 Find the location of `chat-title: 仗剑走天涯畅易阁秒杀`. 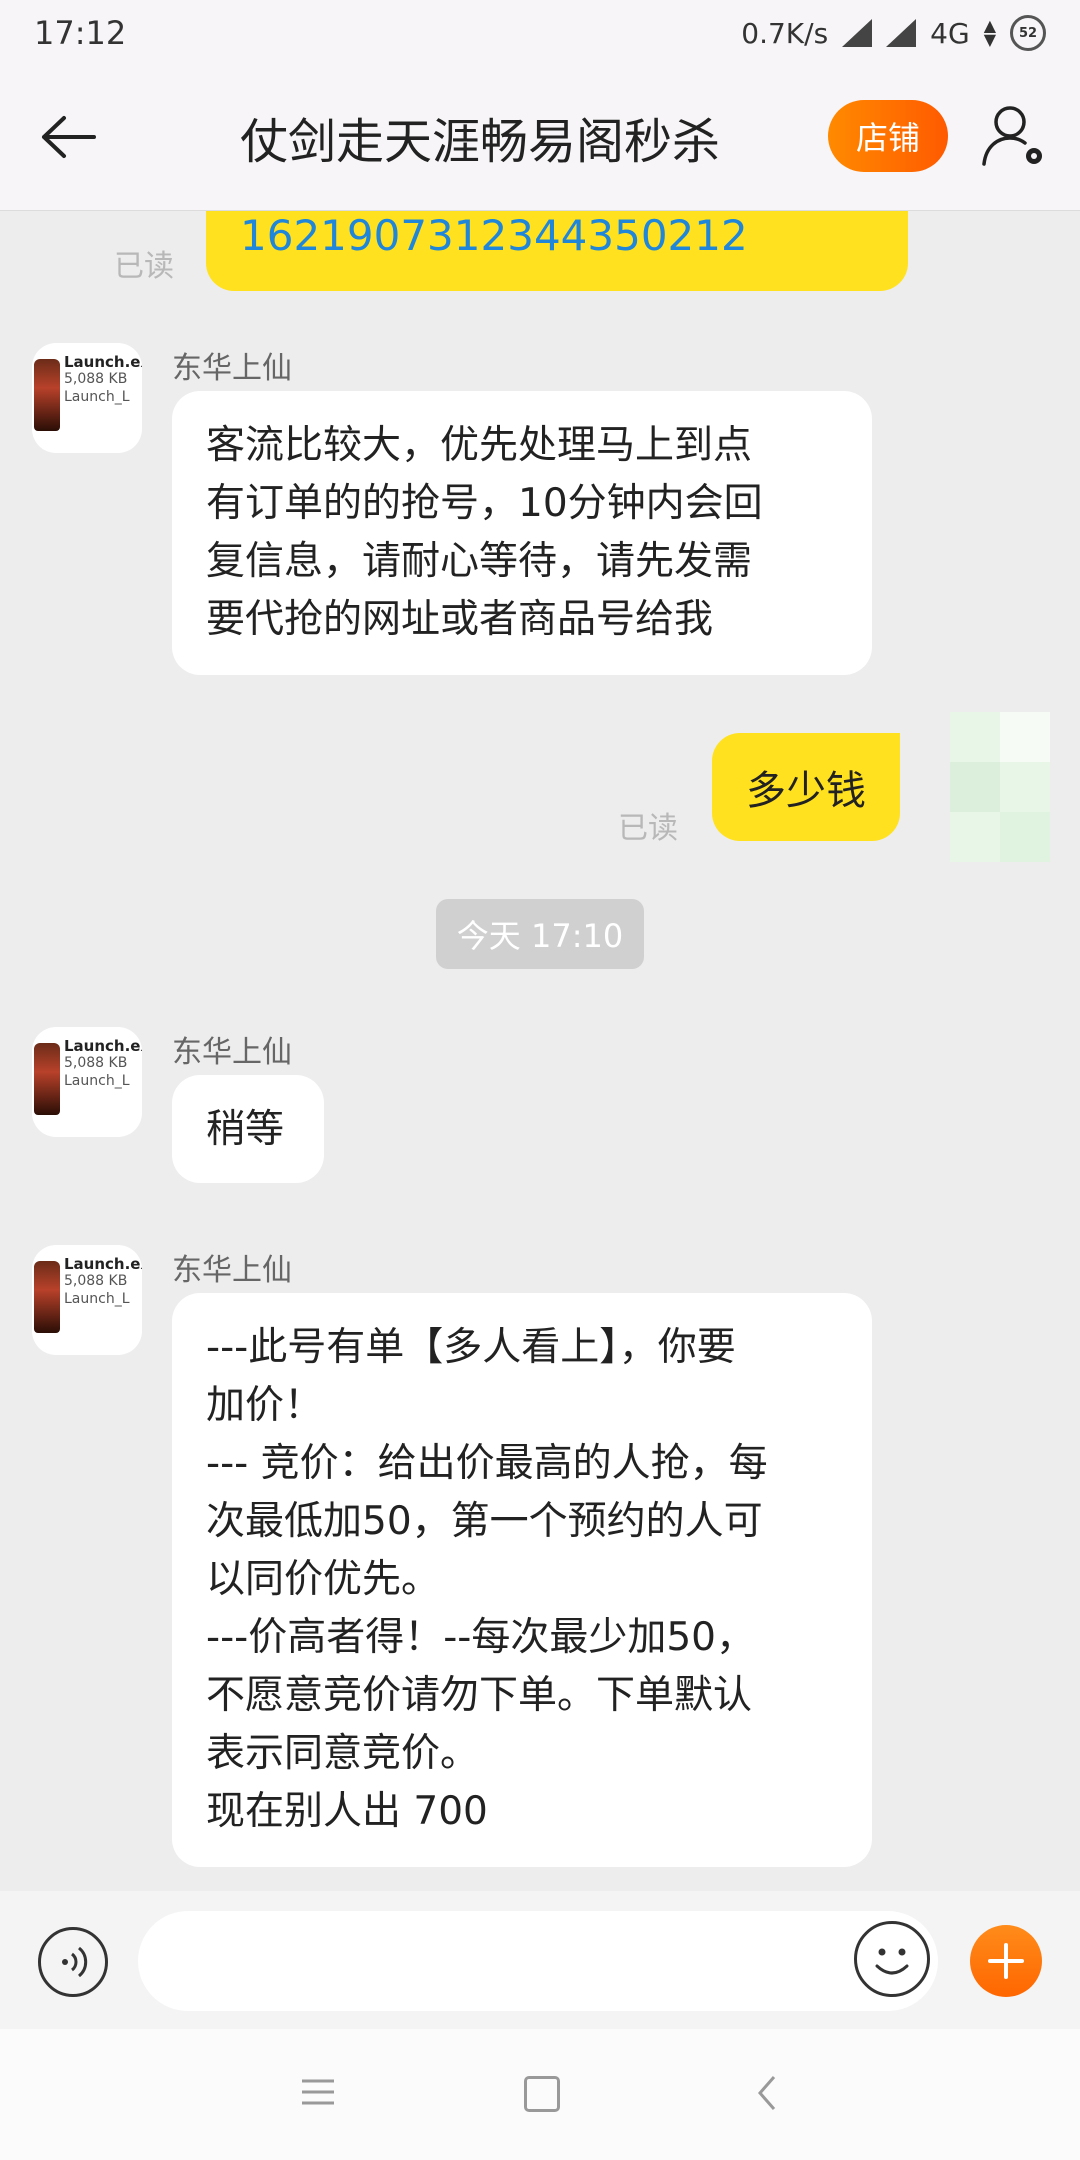

chat-title: 仗剑走天涯畅易阁秒杀 is located at coordinates (479, 142).